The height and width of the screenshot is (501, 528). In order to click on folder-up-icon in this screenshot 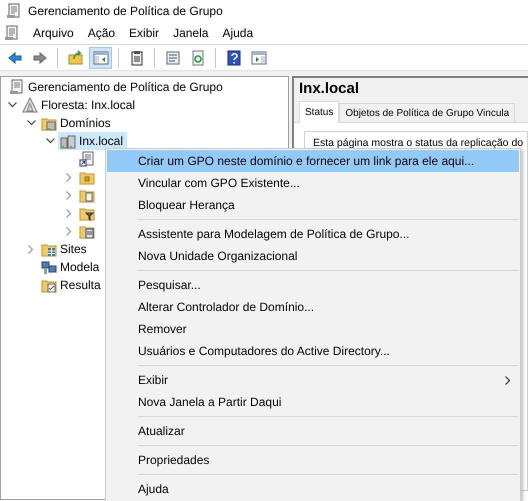, I will do `click(76, 58)`.